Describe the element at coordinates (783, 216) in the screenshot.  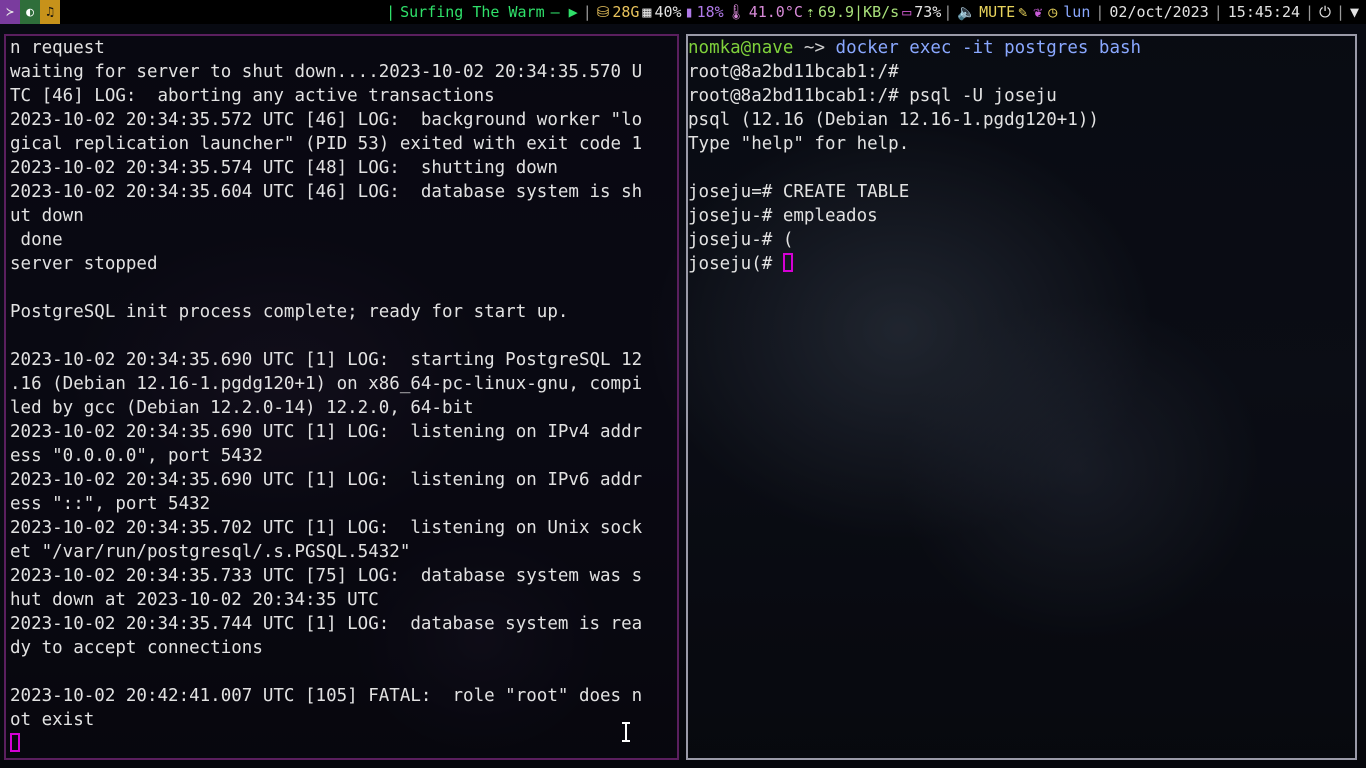
I see `terminal-line: joseju-# empleados` at that location.